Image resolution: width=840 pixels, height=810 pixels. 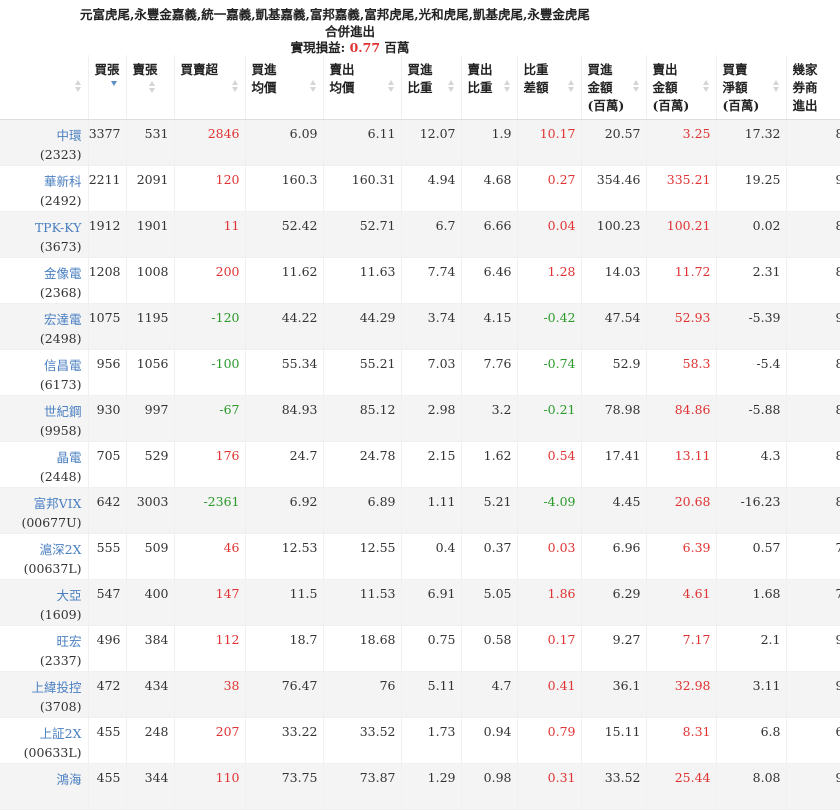 I want to click on stock-name-link: 信昌電, so click(x=41, y=365).